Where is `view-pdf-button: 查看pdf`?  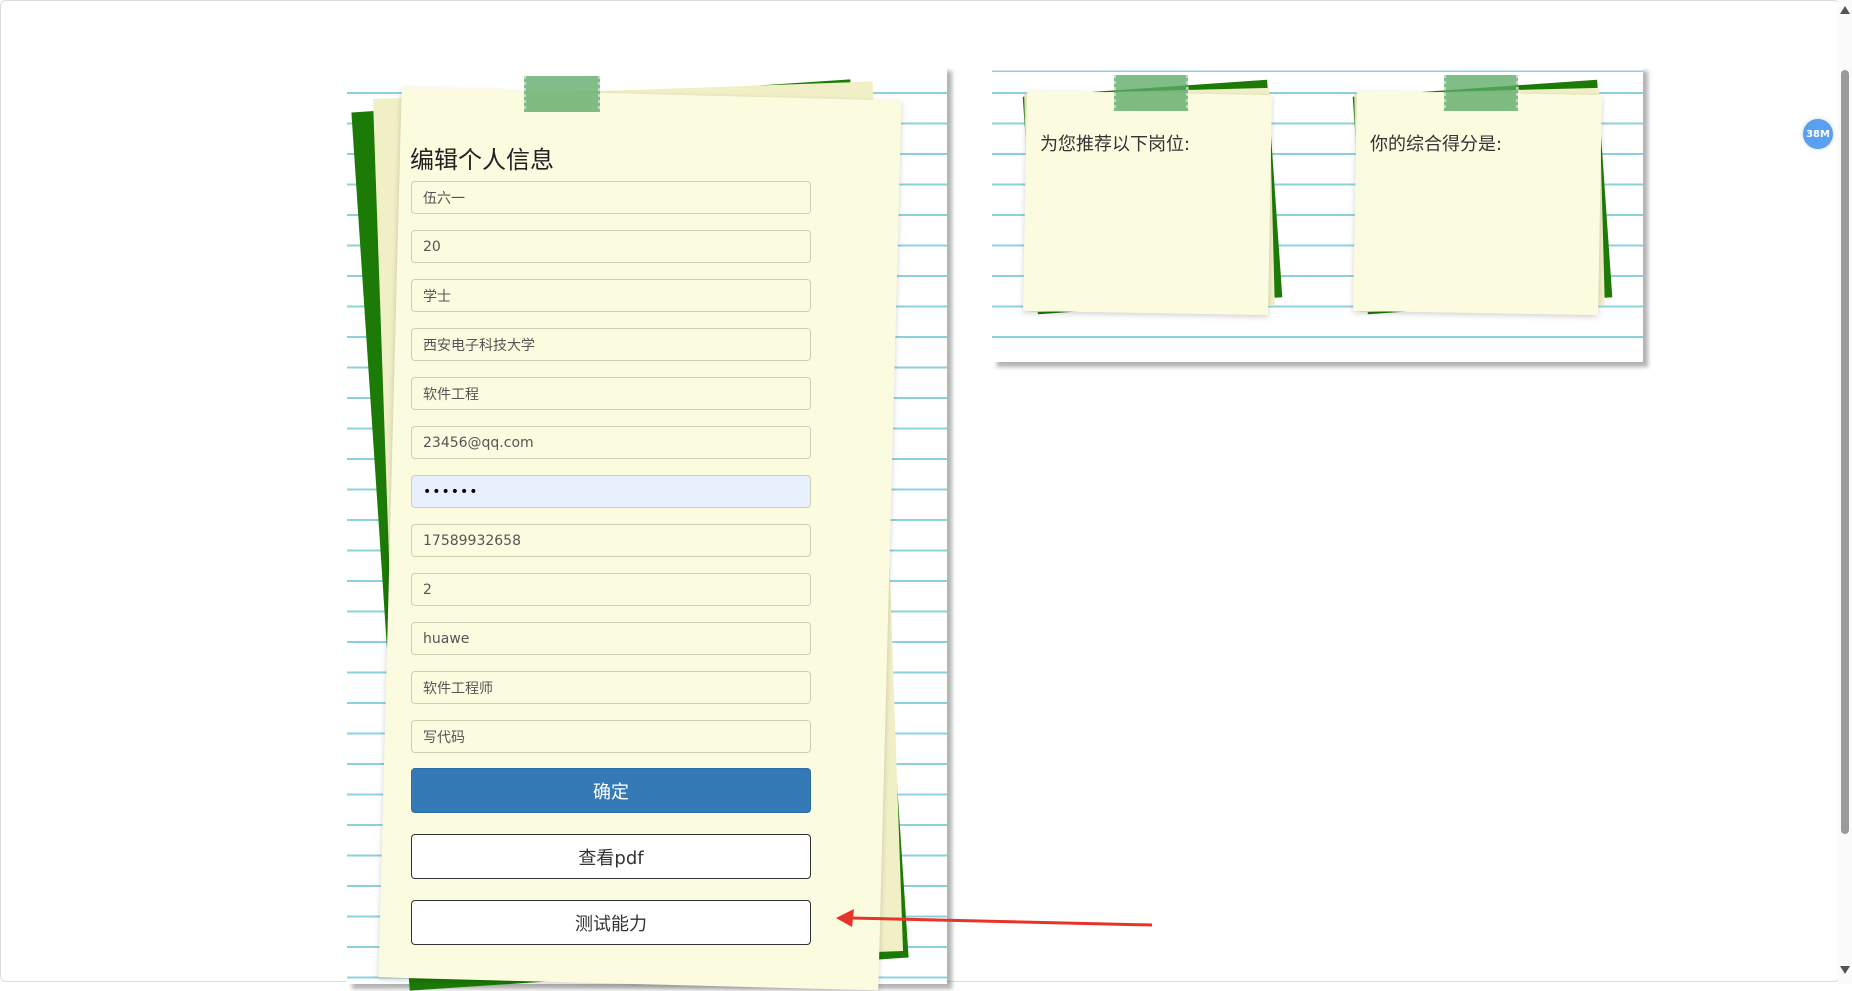 view-pdf-button: 查看pdf is located at coordinates (611, 856).